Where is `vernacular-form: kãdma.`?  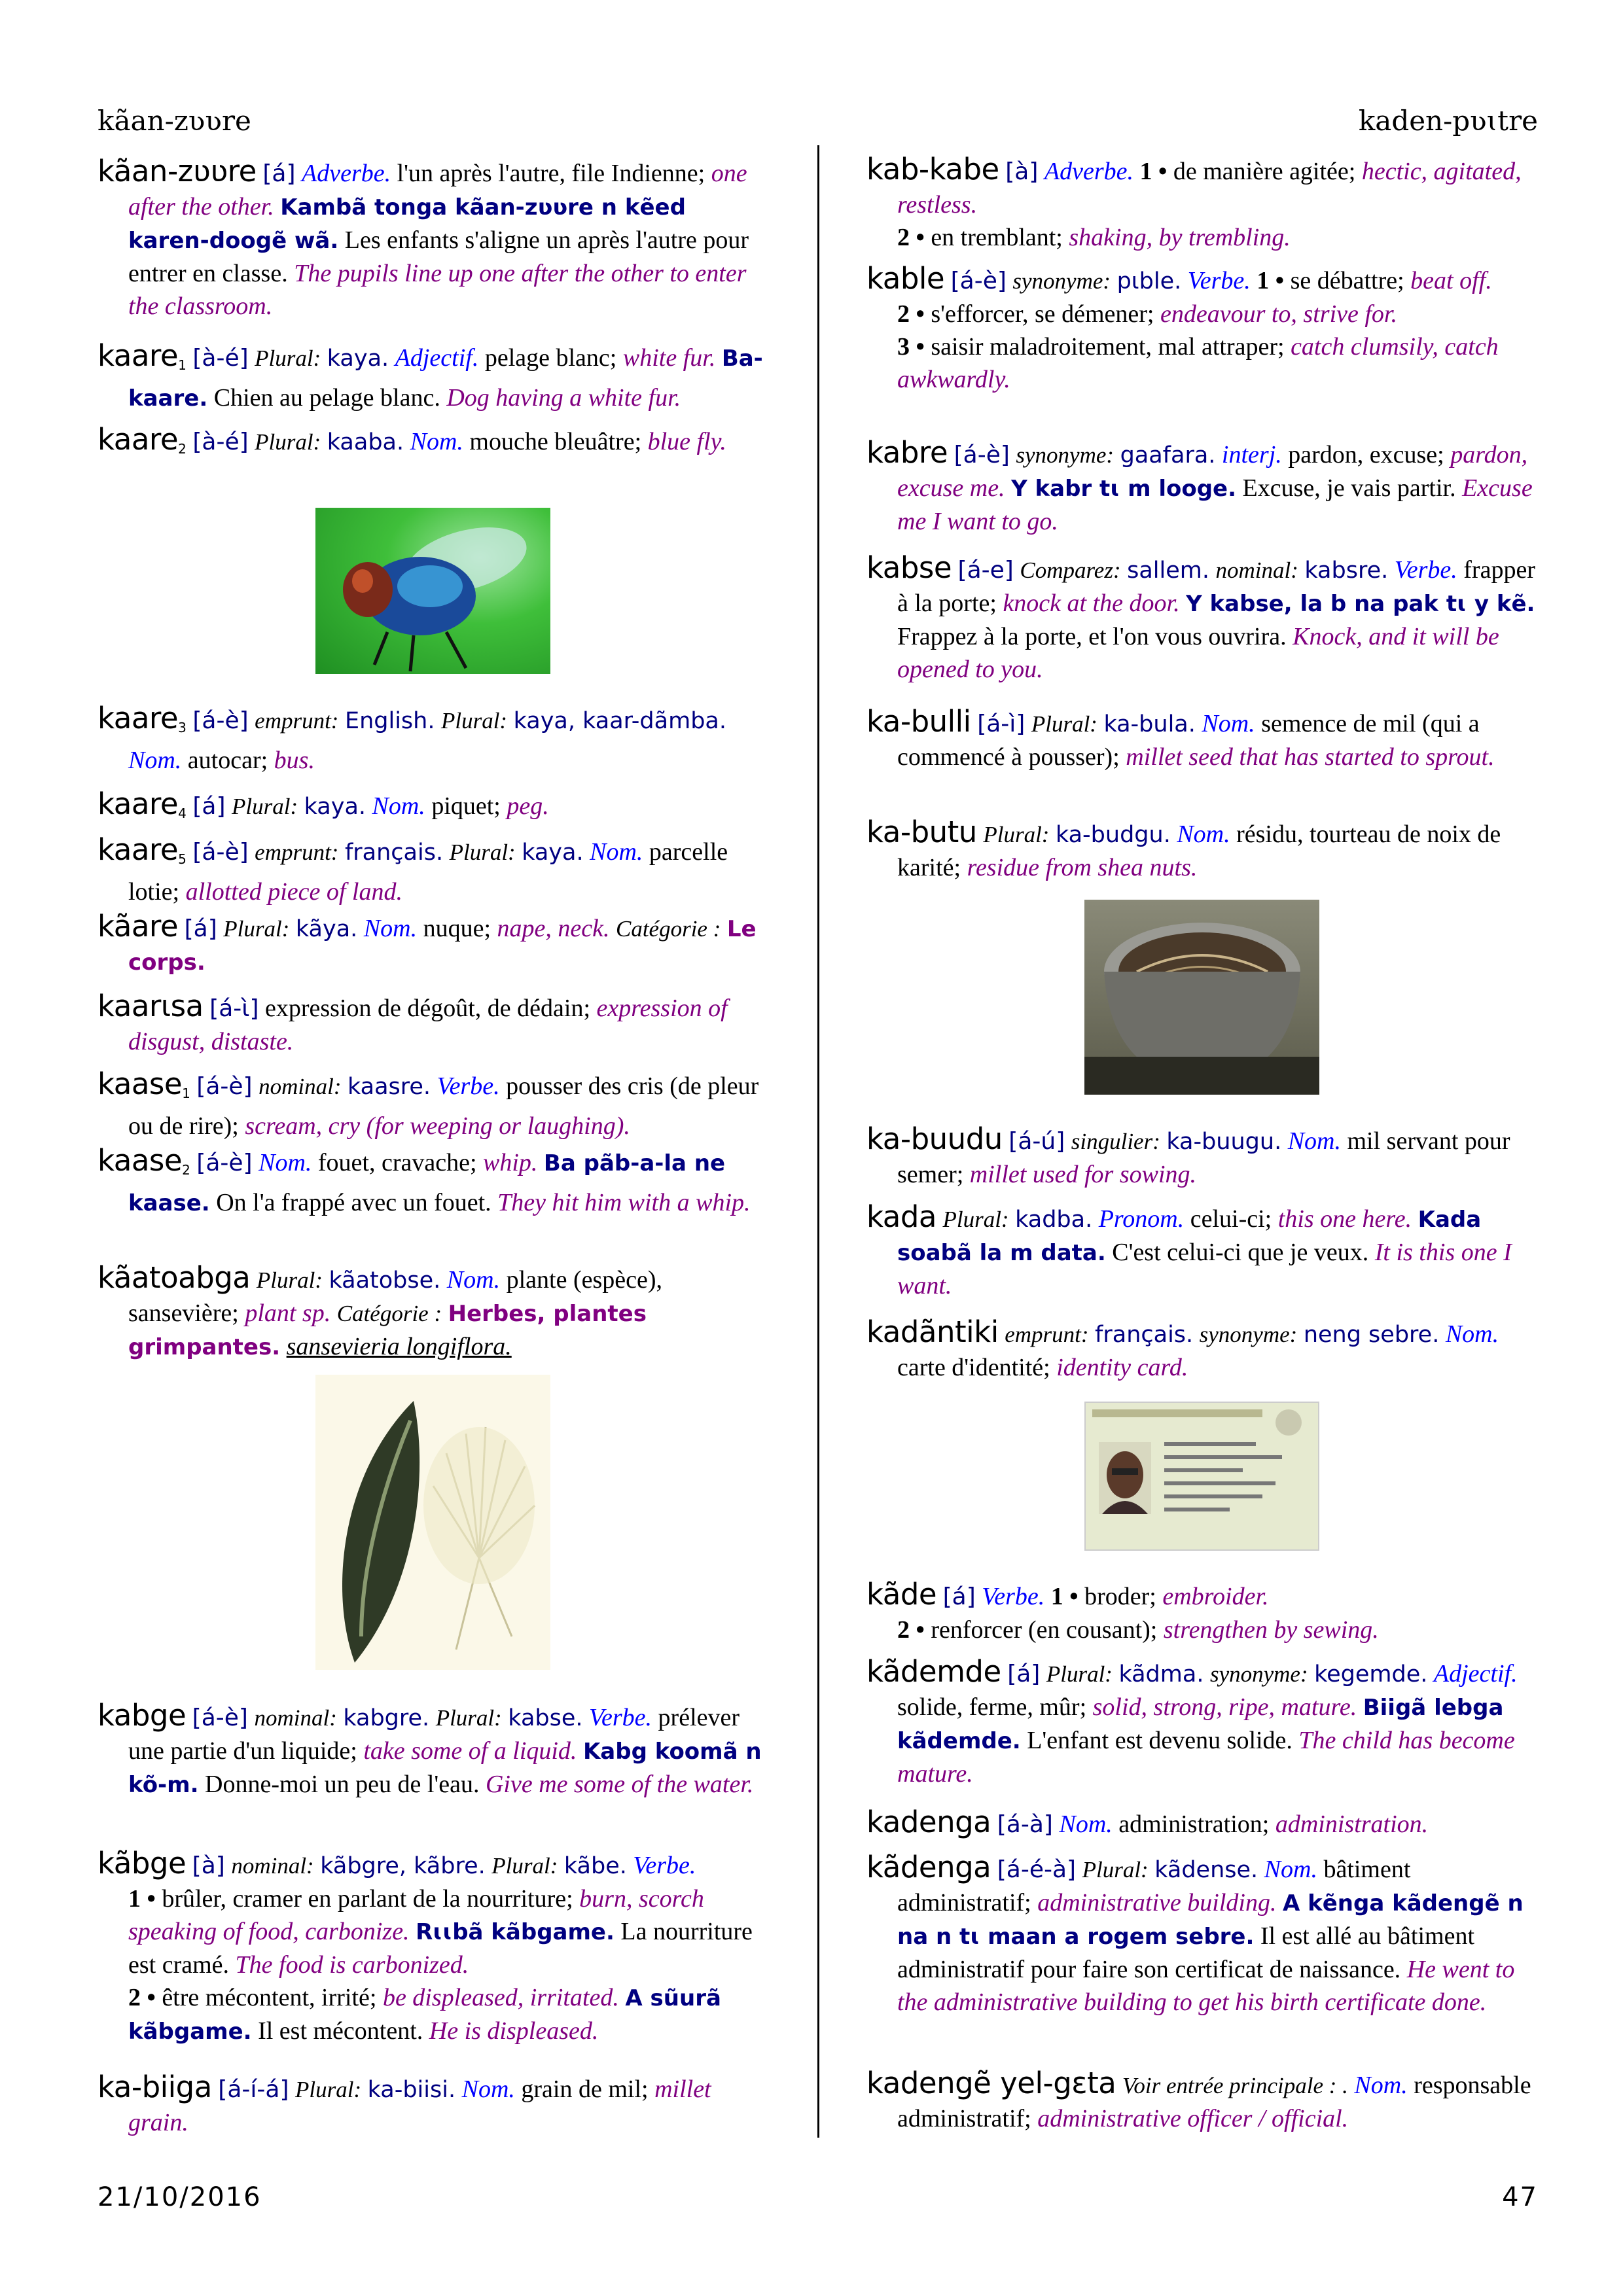
vernacular-form: kãdma. is located at coordinates (1161, 1674).